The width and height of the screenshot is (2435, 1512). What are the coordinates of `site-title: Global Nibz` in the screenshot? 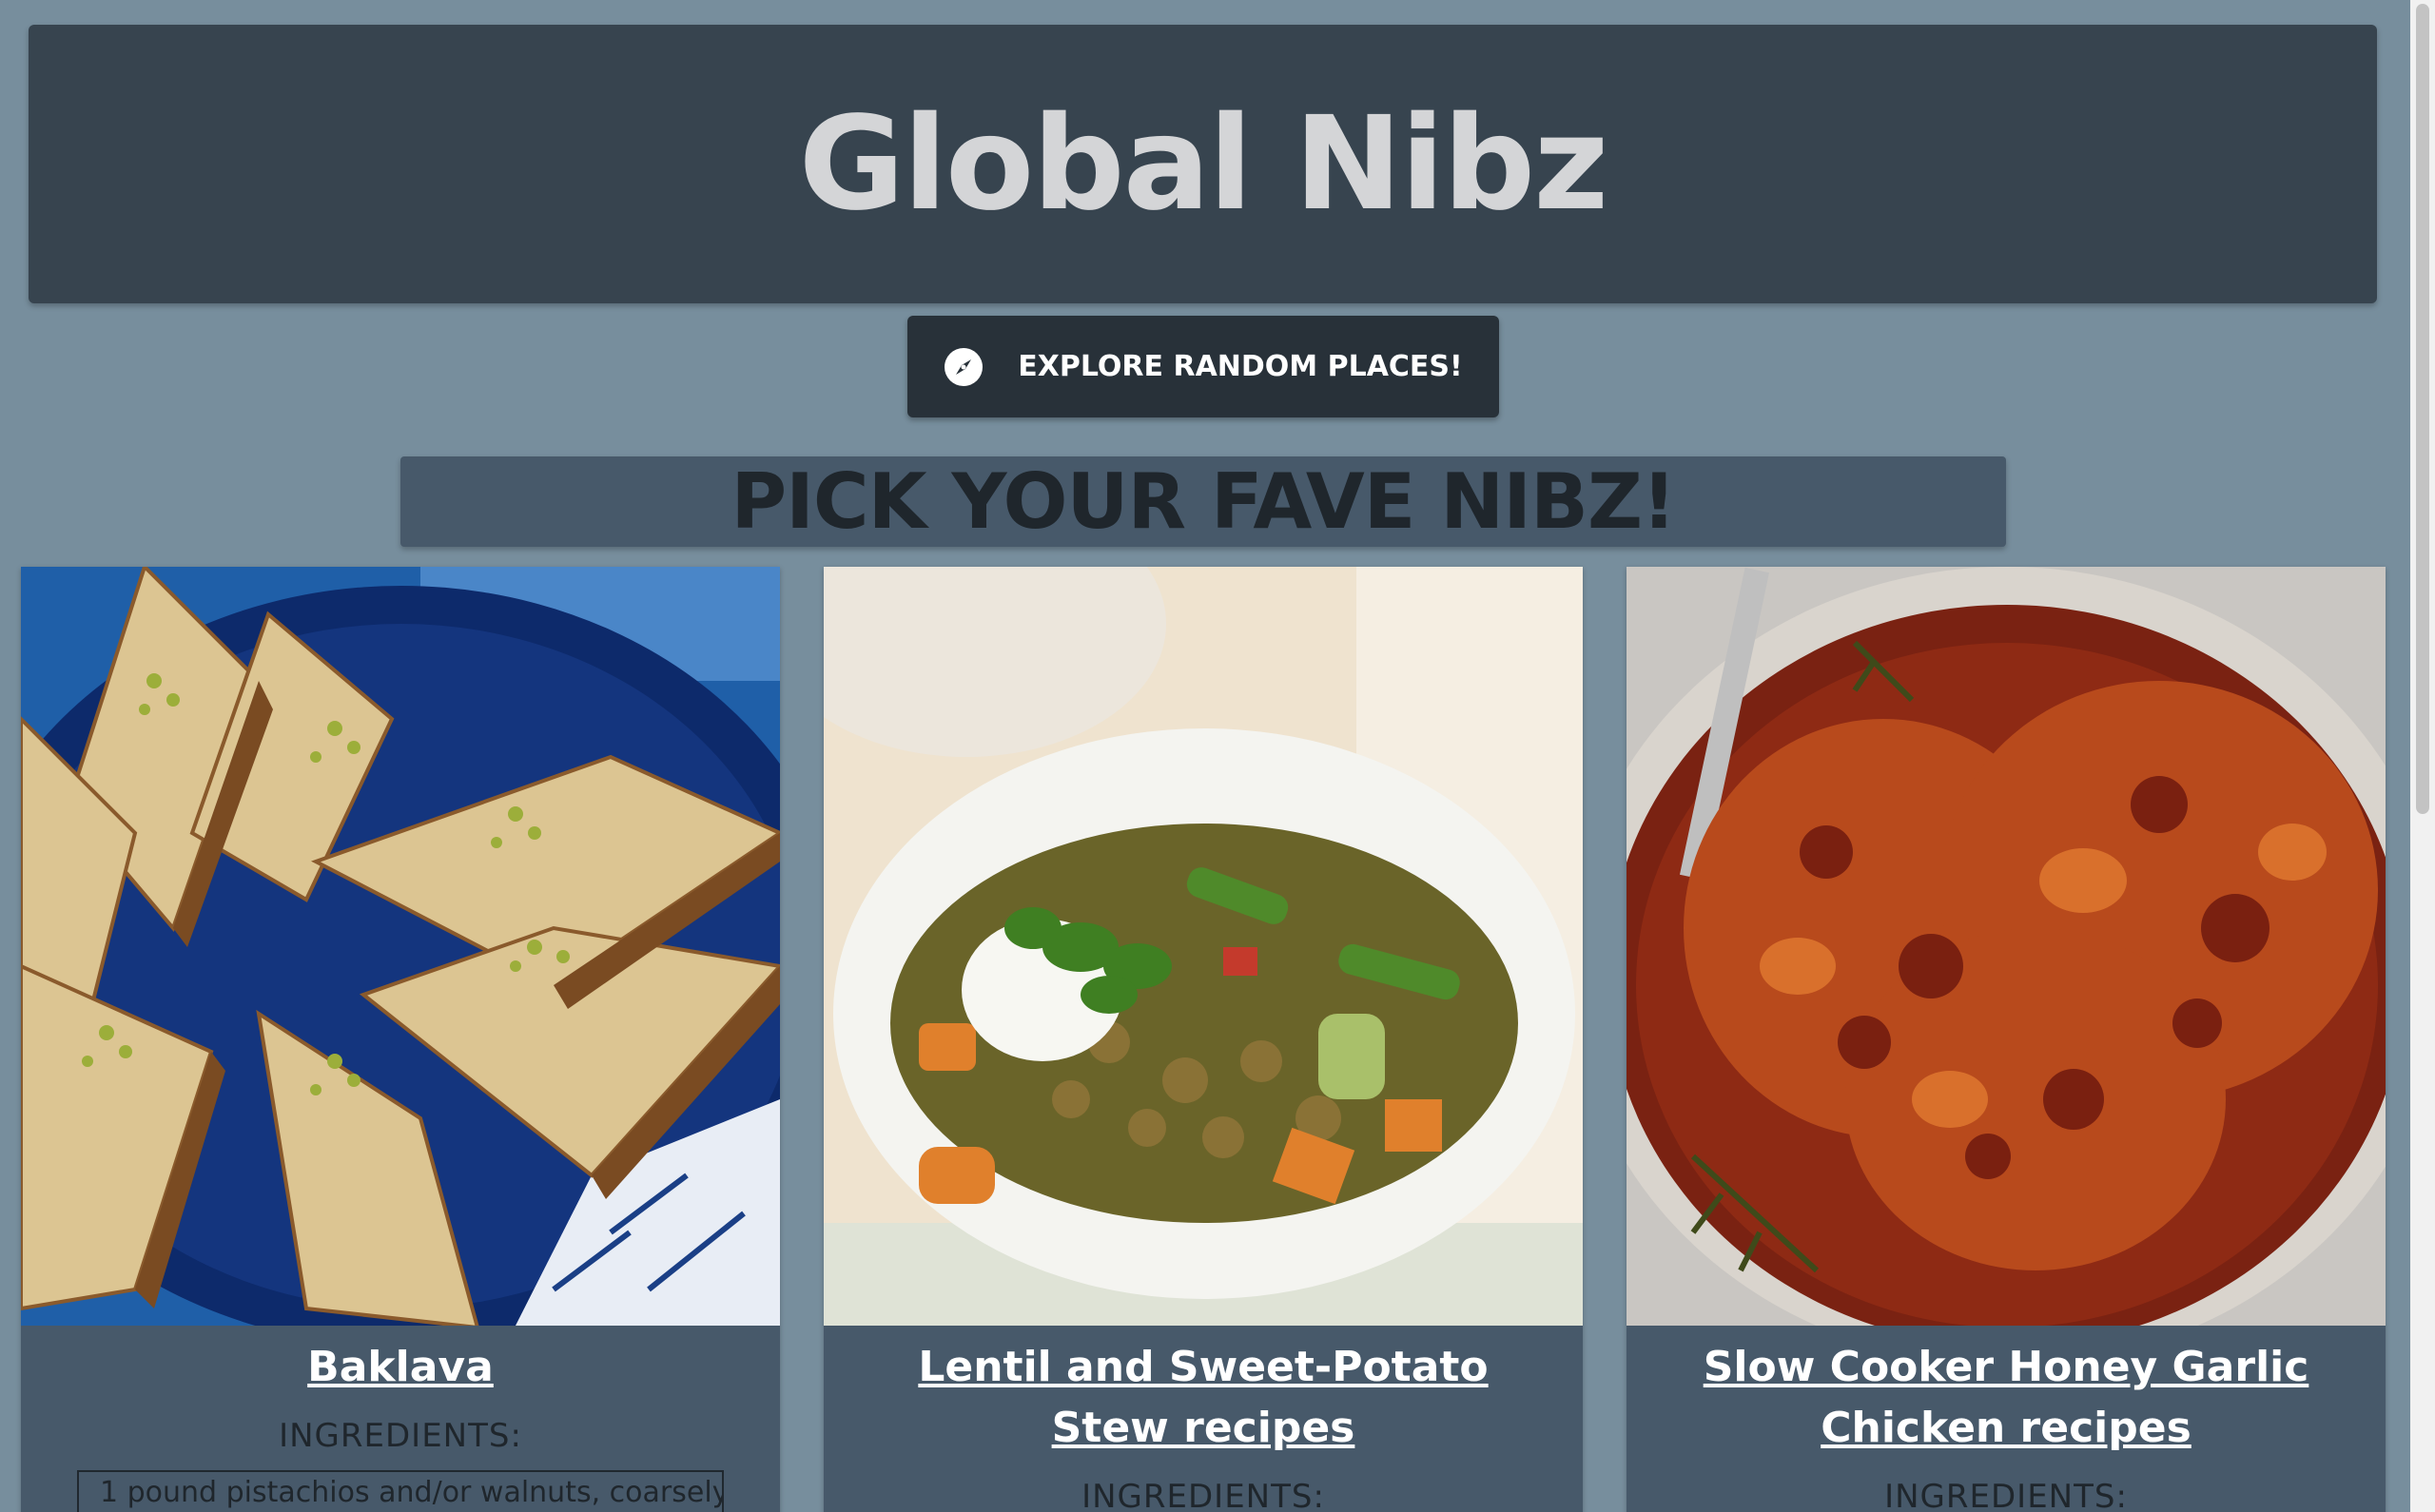 It's located at (1203, 164).